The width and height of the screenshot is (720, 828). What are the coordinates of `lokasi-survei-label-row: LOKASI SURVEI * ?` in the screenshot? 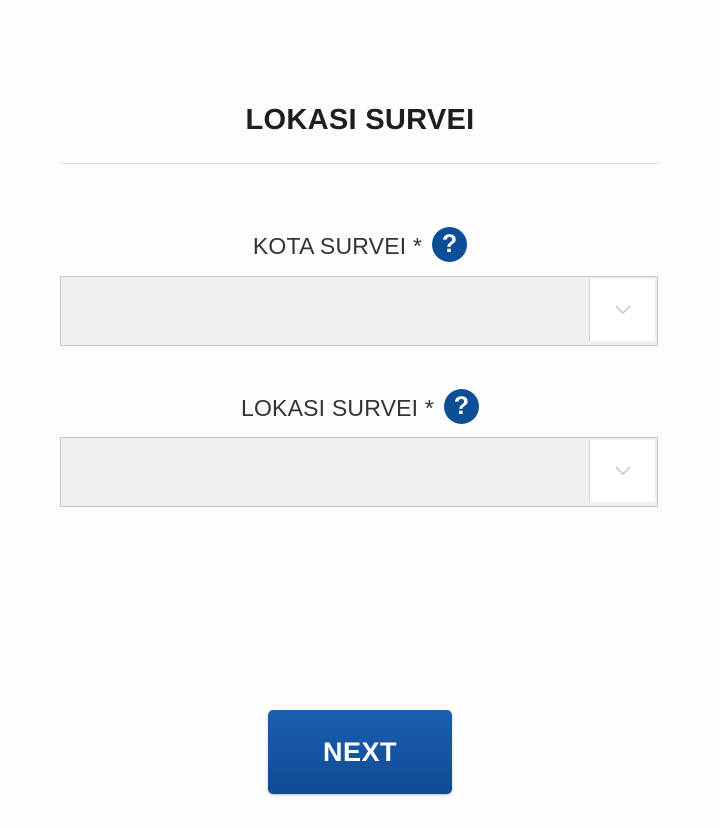 It's located at (360, 407).